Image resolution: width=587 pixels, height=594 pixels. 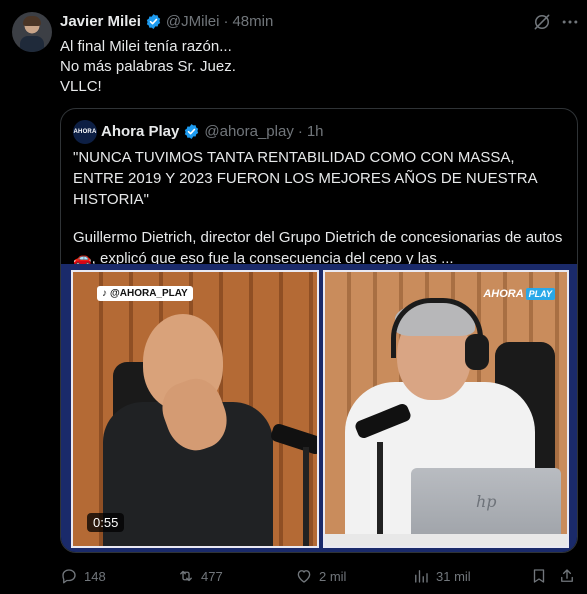 I want to click on quoted-author-name: Ahora Play, so click(x=140, y=131).